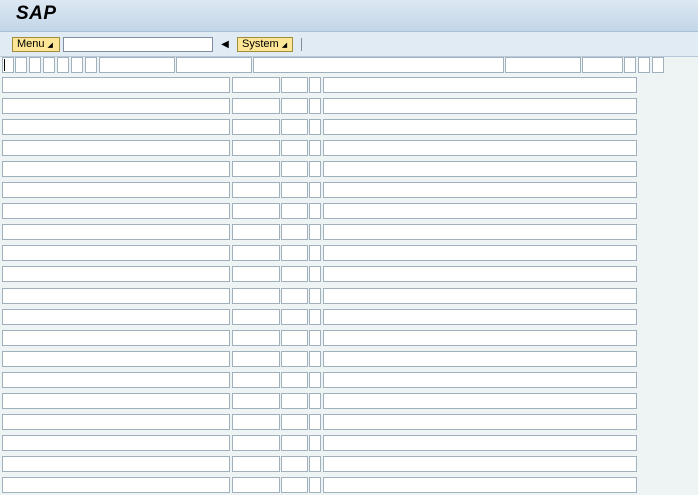 This screenshot has height=495, width=698. Describe the element at coordinates (36, 44) in the screenshot. I see `menu-button: Menu ◢` at that location.